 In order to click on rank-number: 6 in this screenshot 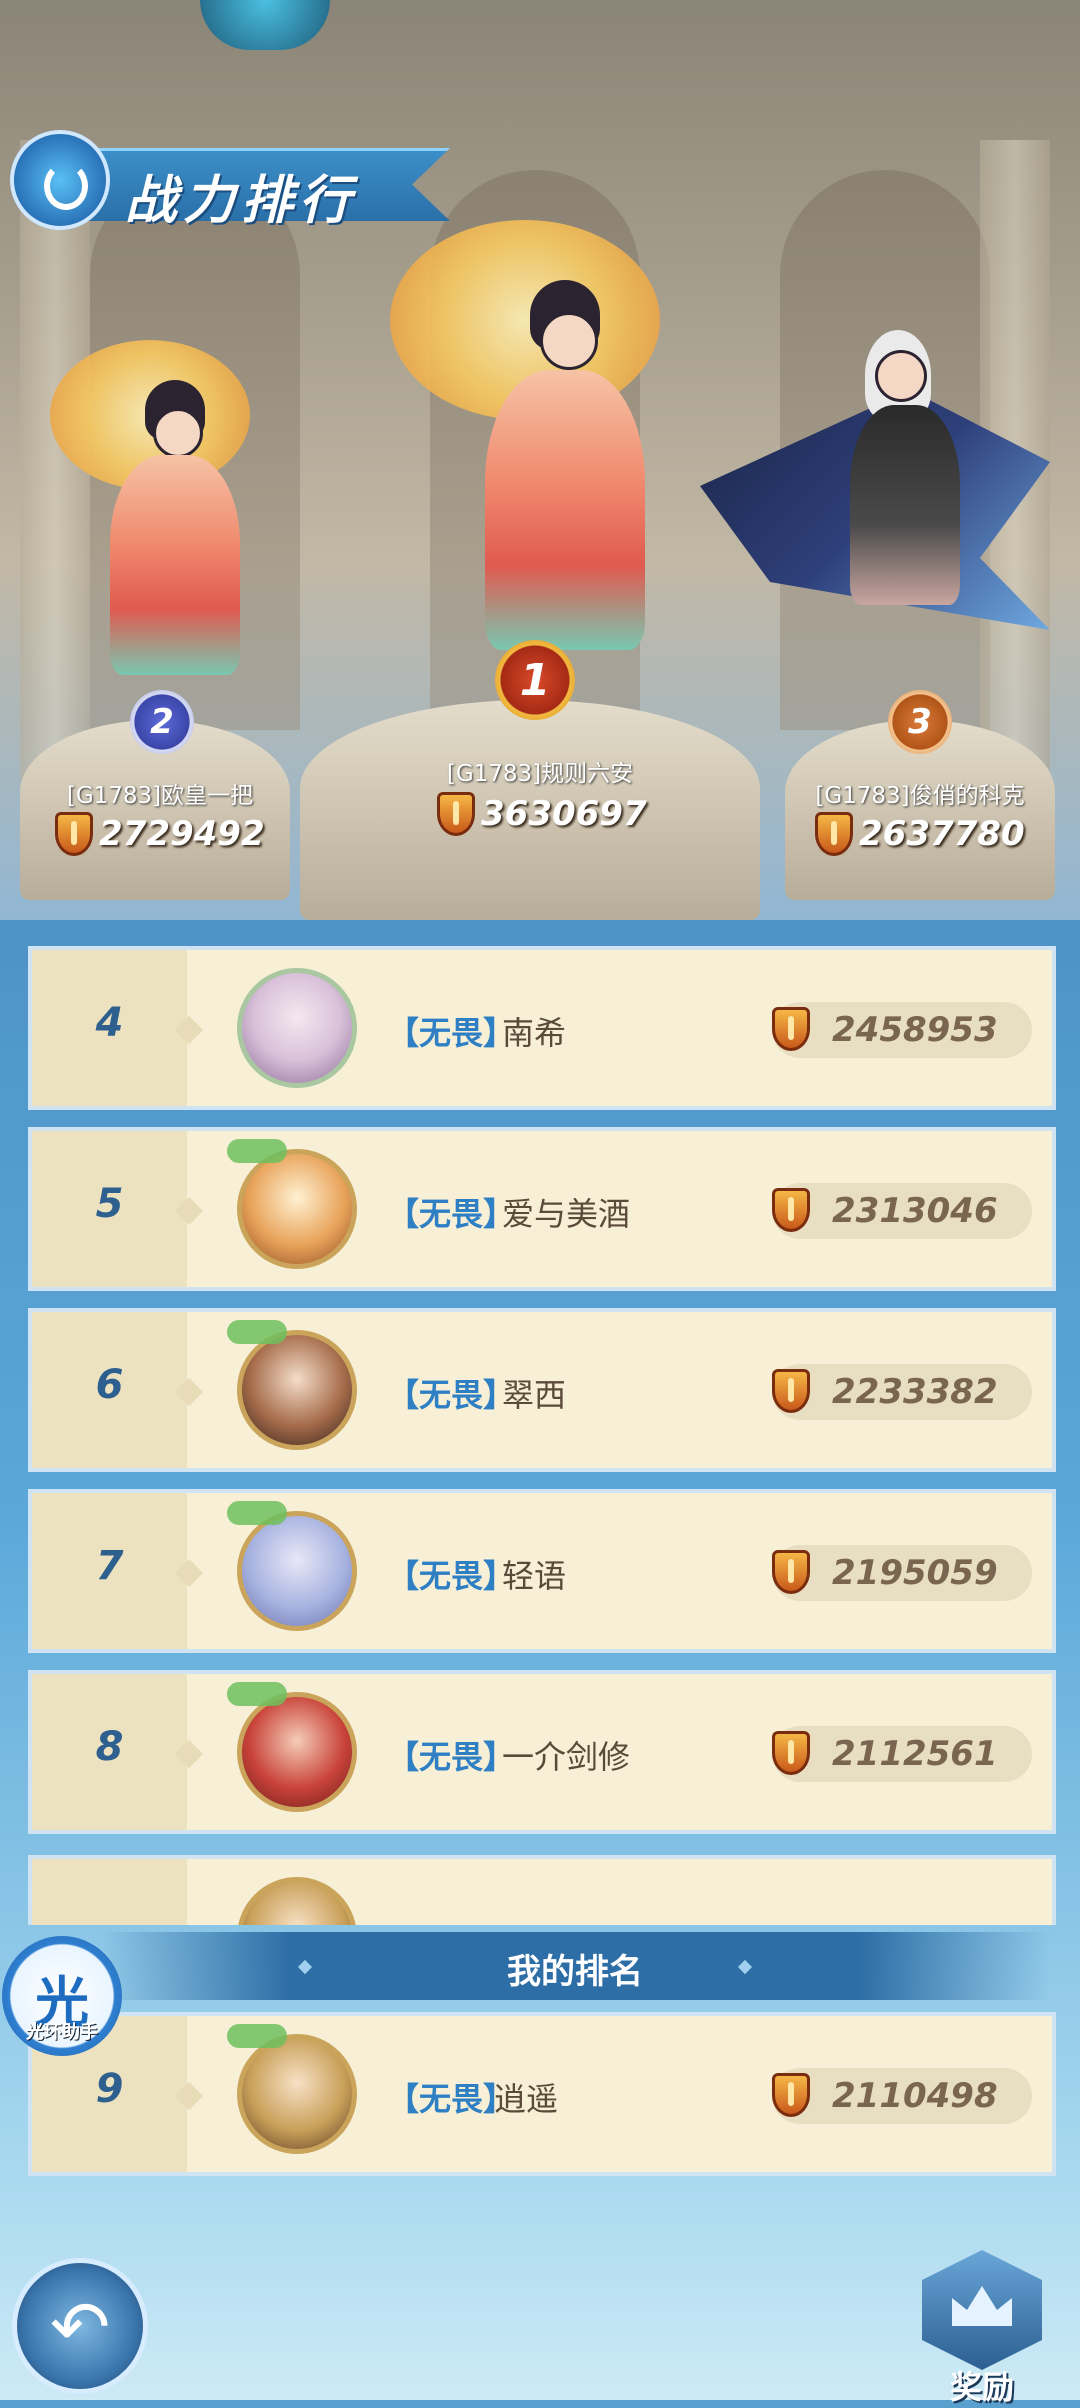, I will do `click(109, 1385)`.